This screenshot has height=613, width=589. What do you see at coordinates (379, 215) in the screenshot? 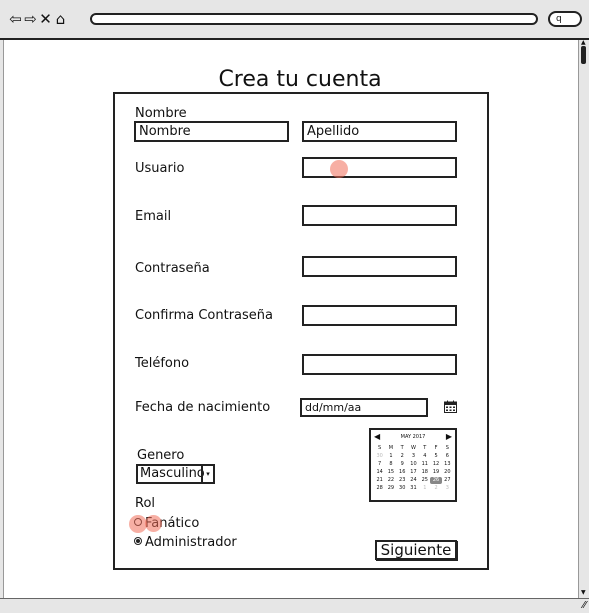
I see `email-field` at bounding box center [379, 215].